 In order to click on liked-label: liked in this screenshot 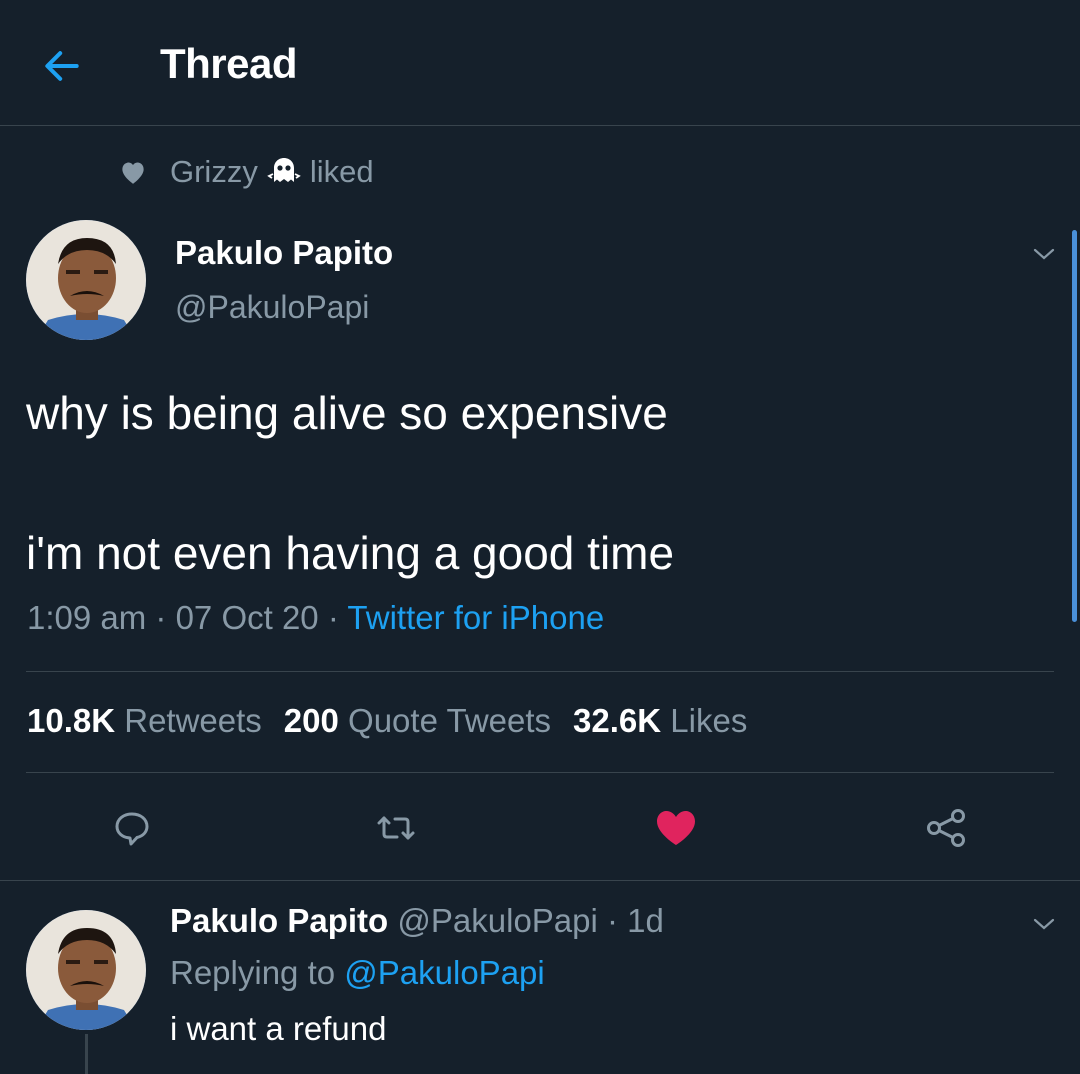, I will do `click(341, 171)`.